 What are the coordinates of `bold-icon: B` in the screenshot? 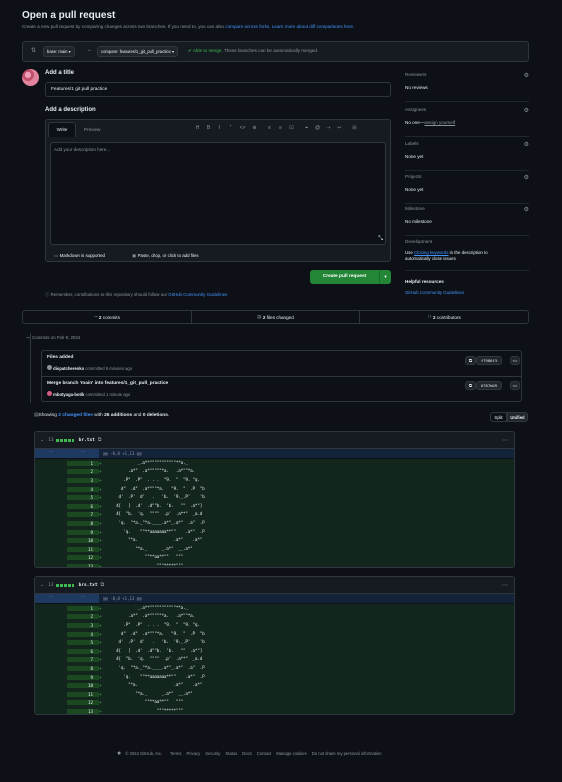 It's located at (208, 128).